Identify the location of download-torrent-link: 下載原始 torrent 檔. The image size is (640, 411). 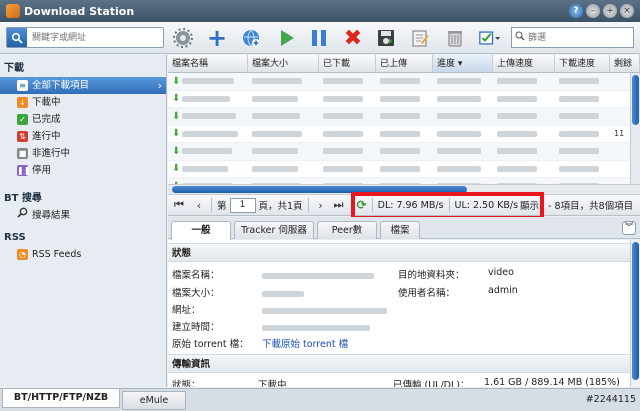
(305, 343).